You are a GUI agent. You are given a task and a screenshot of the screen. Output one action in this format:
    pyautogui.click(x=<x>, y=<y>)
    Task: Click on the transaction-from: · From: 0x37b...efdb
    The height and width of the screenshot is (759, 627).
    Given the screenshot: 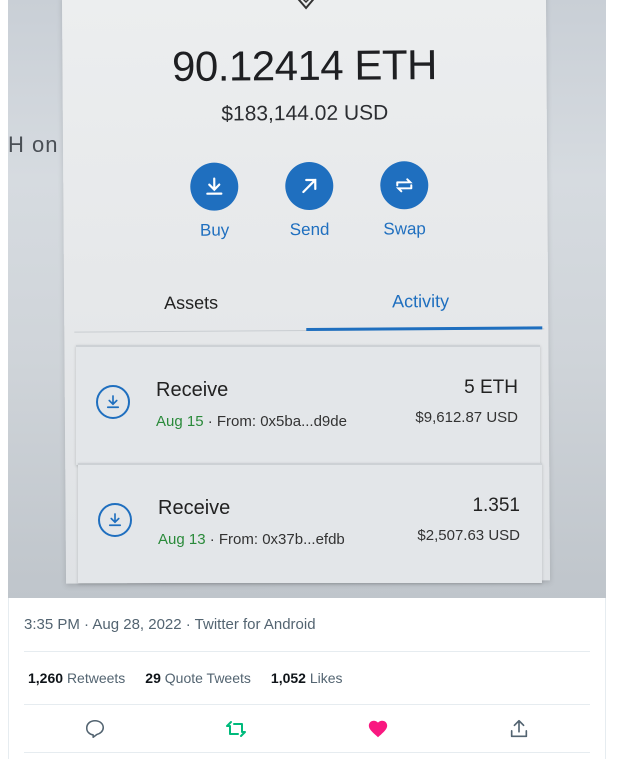 What is the action you would take?
    pyautogui.click(x=277, y=539)
    